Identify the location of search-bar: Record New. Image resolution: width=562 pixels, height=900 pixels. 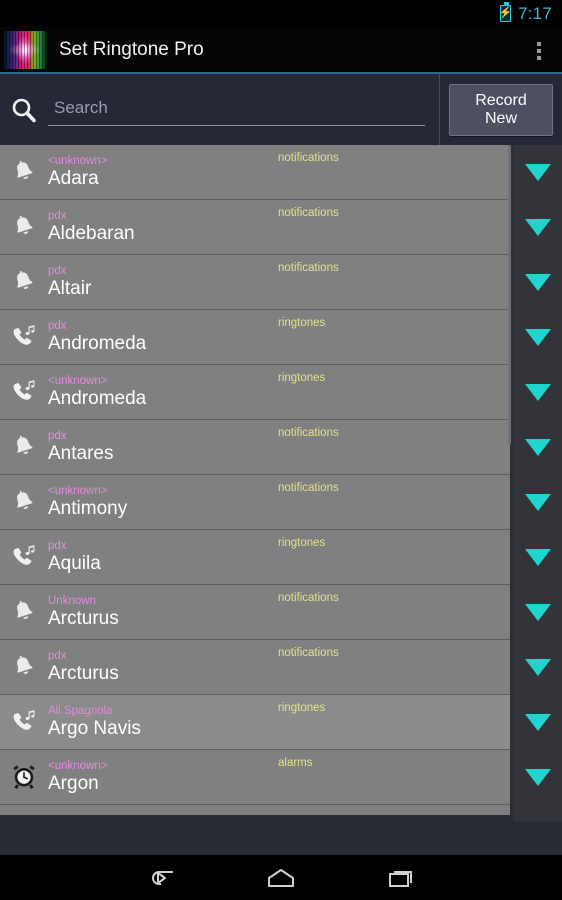
(281, 109).